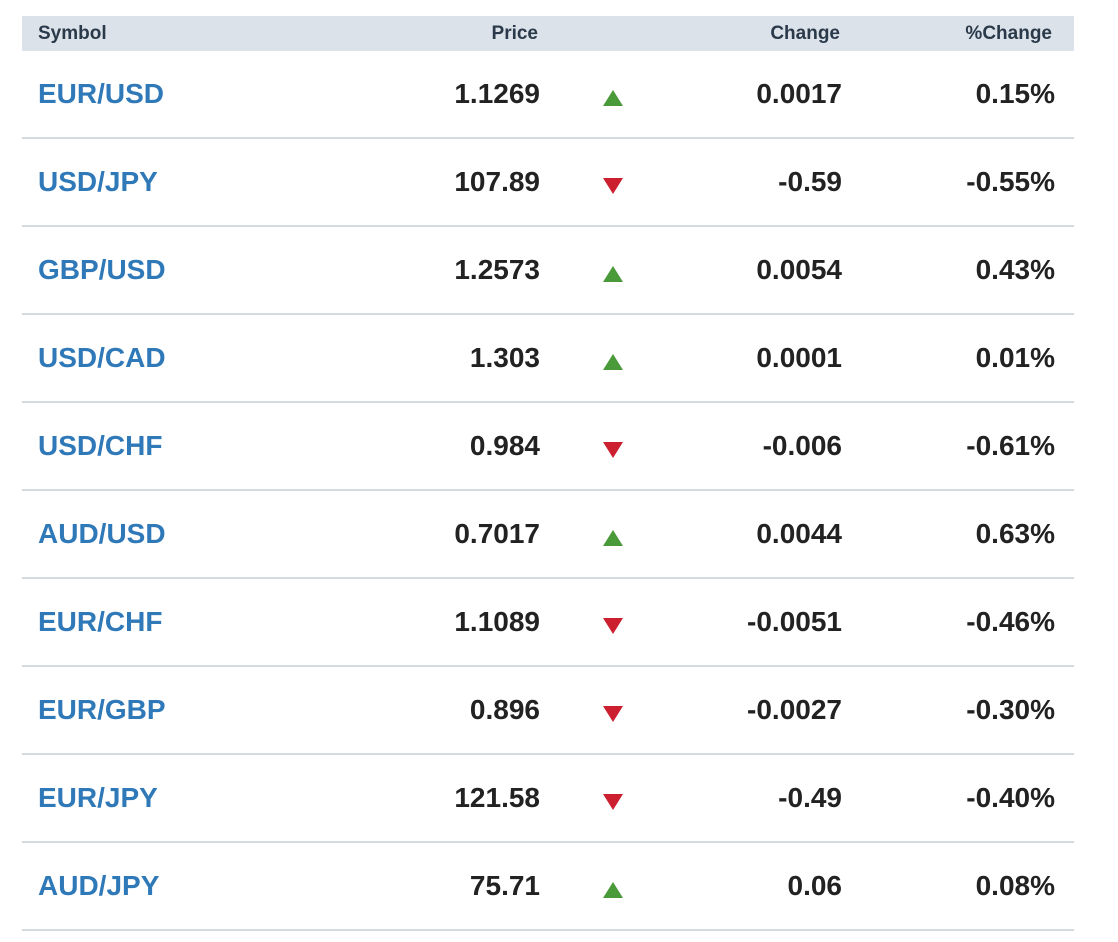 This screenshot has height=942, width=1118. I want to click on price-value: 107.89, so click(497, 181).